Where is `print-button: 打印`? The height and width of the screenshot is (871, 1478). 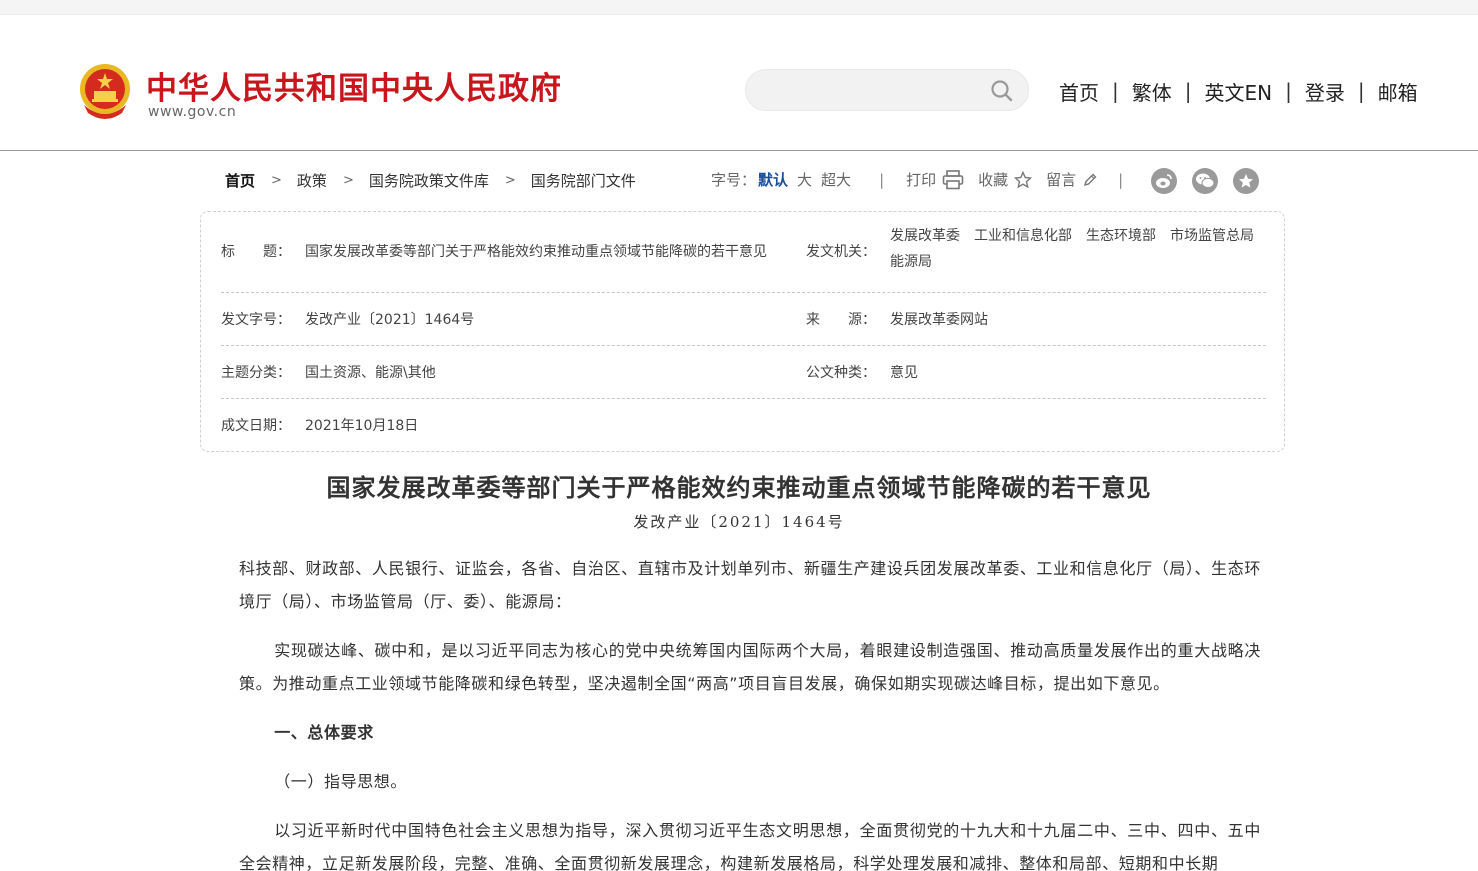
print-button: 打印 is located at coordinates (935, 179).